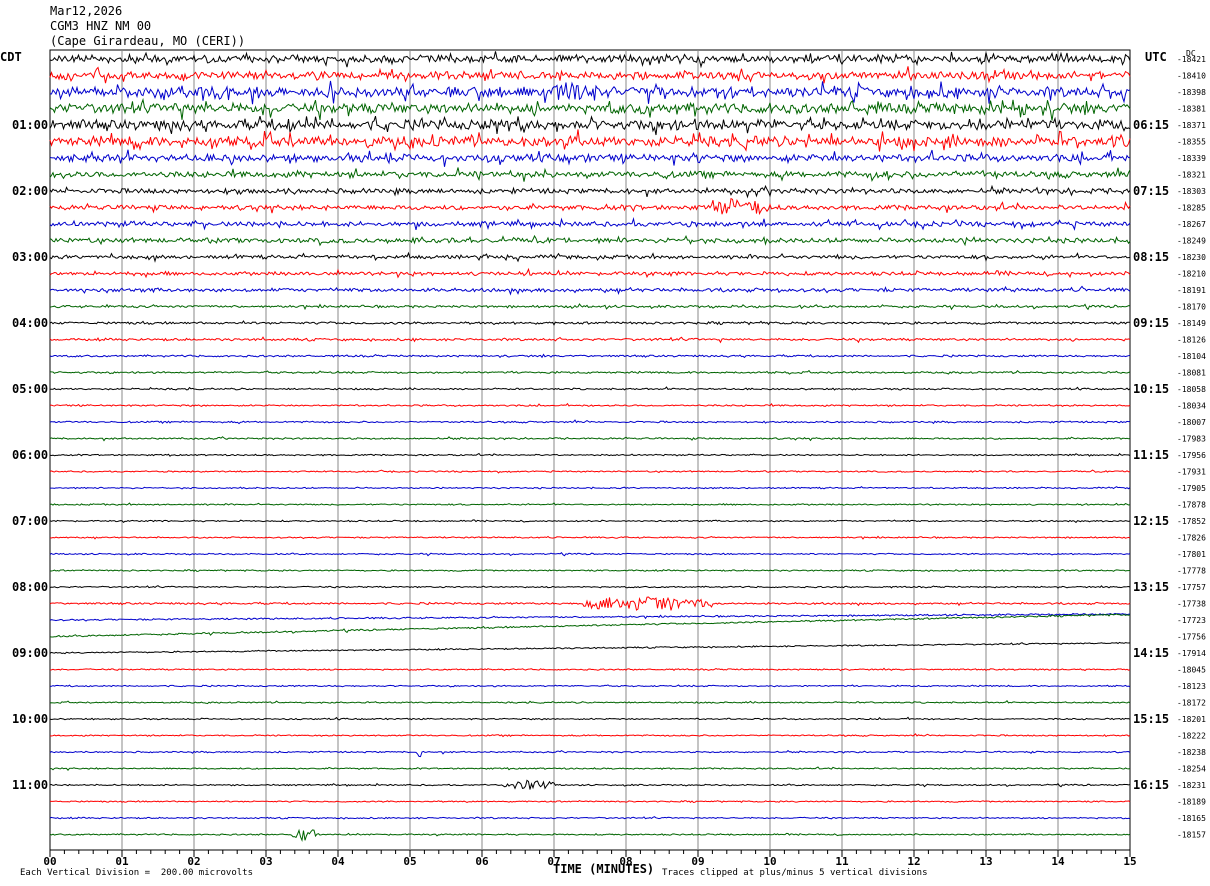 The image size is (1210, 886). What do you see at coordinates (1191, 439) in the screenshot?
I see `dc-offset-label: -17983` at bounding box center [1191, 439].